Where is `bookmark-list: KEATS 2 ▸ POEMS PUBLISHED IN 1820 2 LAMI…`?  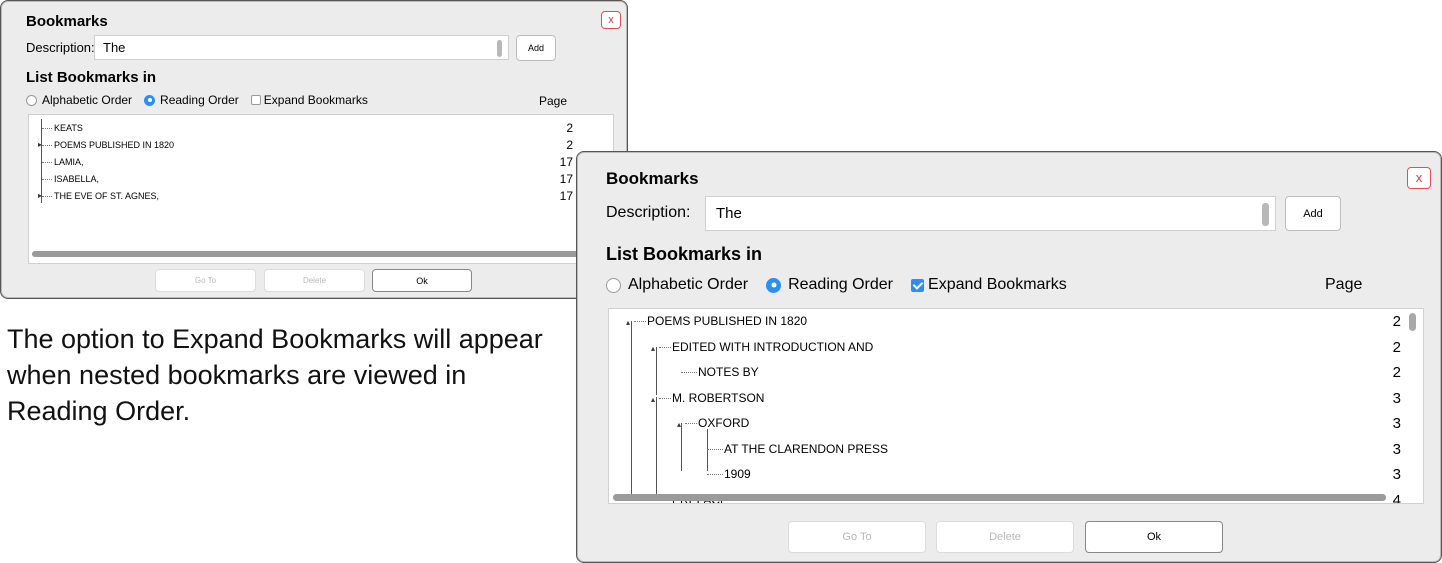 bookmark-list: KEATS 2 ▸ POEMS PUBLISHED IN 1820 2 LAMI… is located at coordinates (321, 189).